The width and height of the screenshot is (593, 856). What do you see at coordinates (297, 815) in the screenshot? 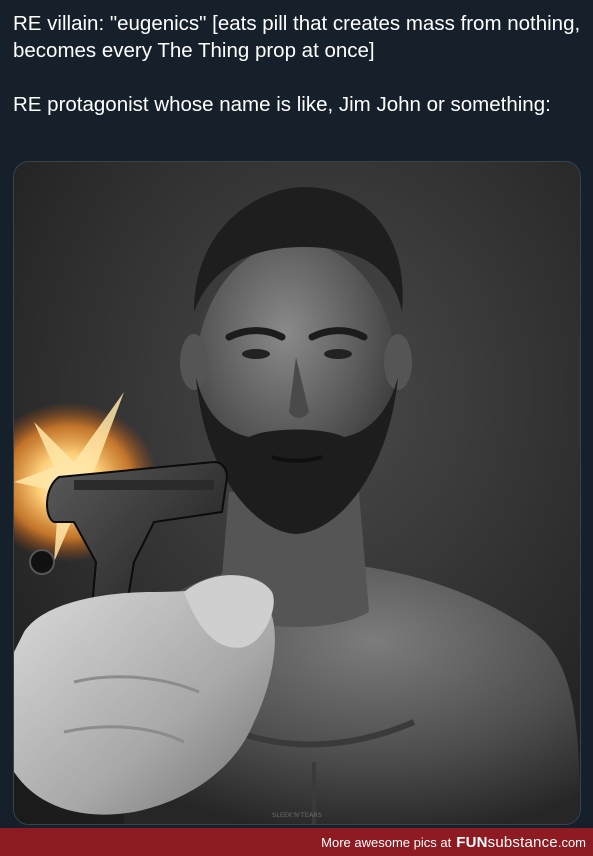
I see `photo-watermark: SLEEK'N'TEARS` at bounding box center [297, 815].